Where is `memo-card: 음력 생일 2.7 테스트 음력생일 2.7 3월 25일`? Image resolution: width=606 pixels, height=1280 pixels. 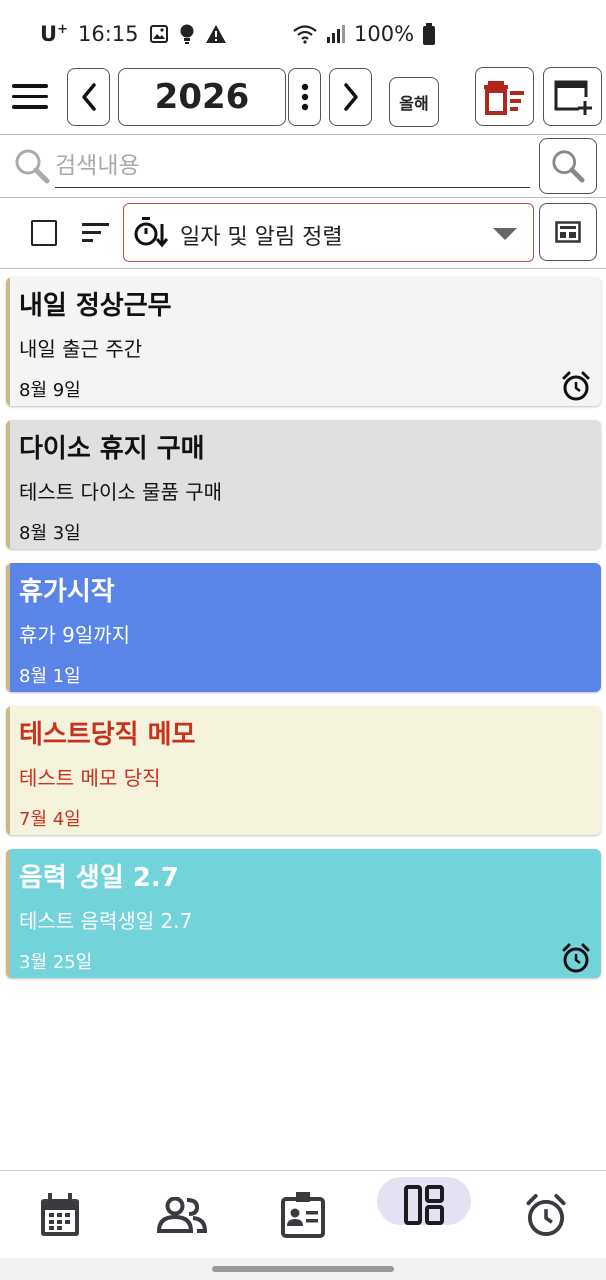
memo-card: 음력 생일 2.7 테스트 음력생일 2.7 3월 25일 is located at coordinates (303, 913).